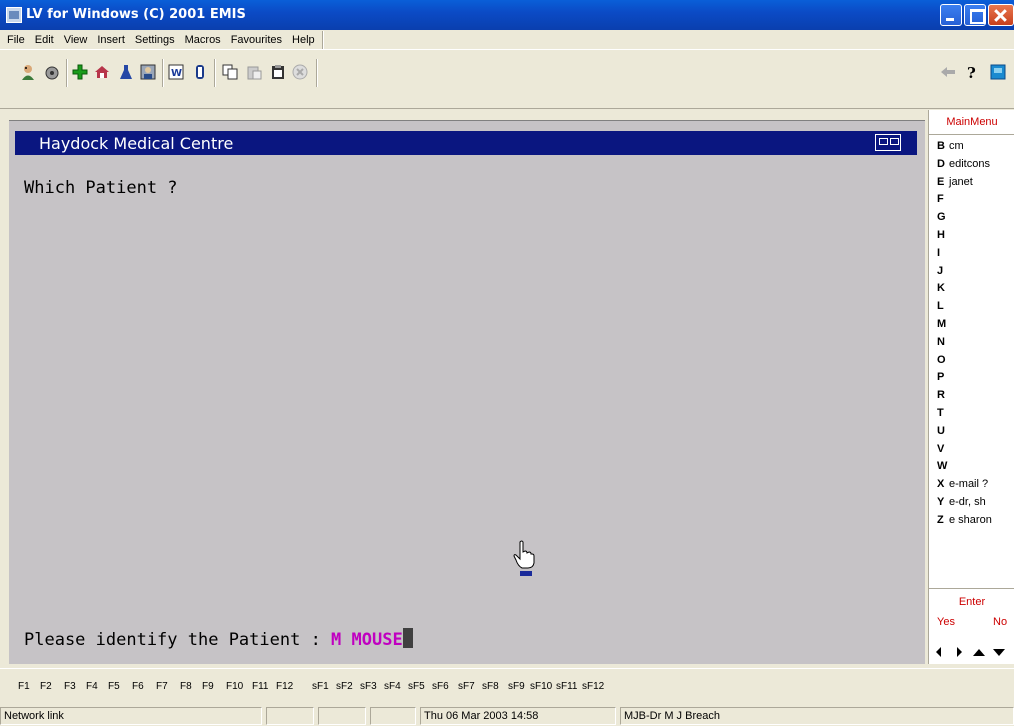 This screenshot has width=1014, height=726. Describe the element at coordinates (344, 686) in the screenshot. I see `fkey-sf2: sF2` at that location.